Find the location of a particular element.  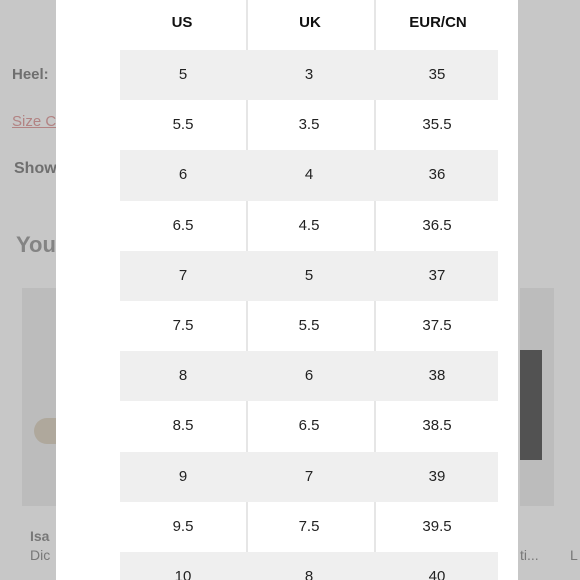

cell-uk: 3 is located at coordinates (309, 74).